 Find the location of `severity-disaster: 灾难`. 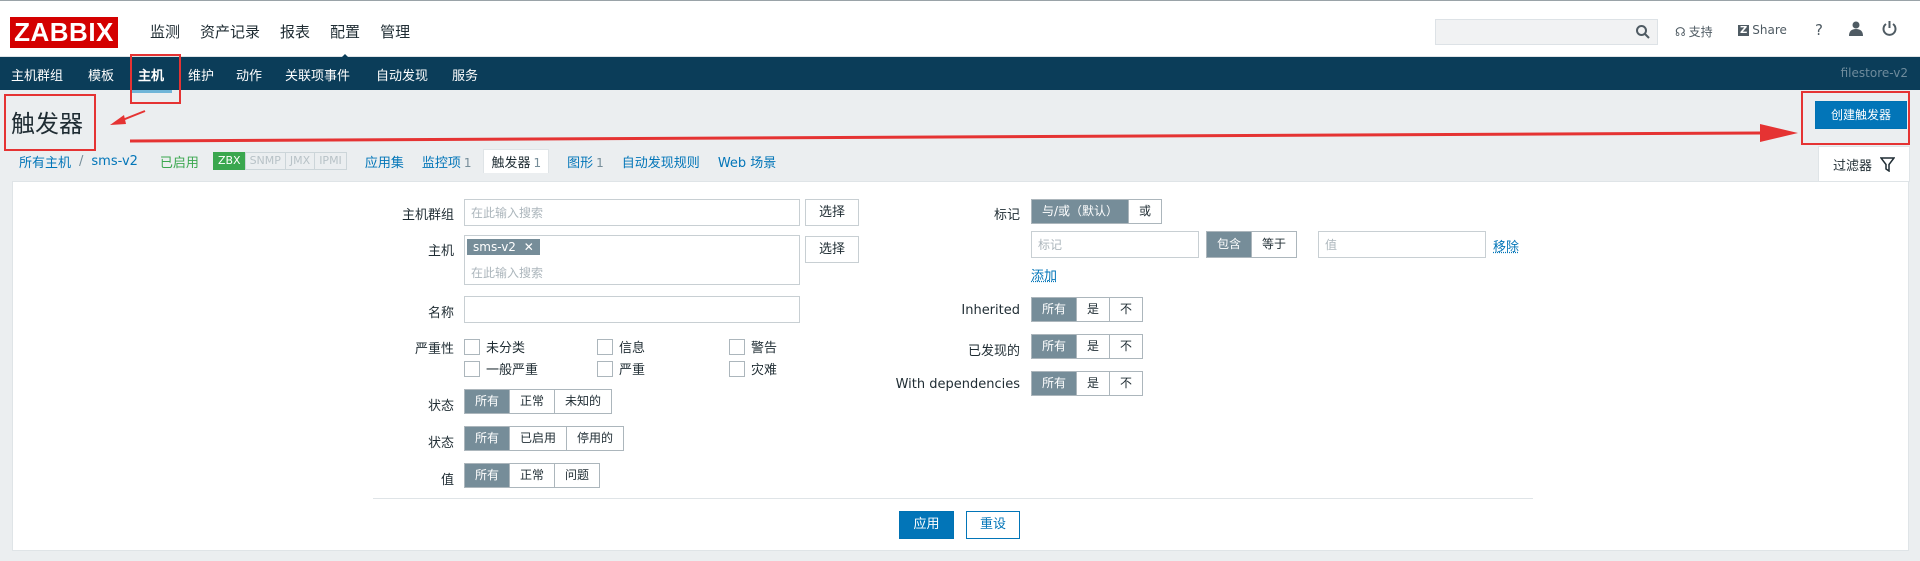

severity-disaster: 灾难 is located at coordinates (753, 368).